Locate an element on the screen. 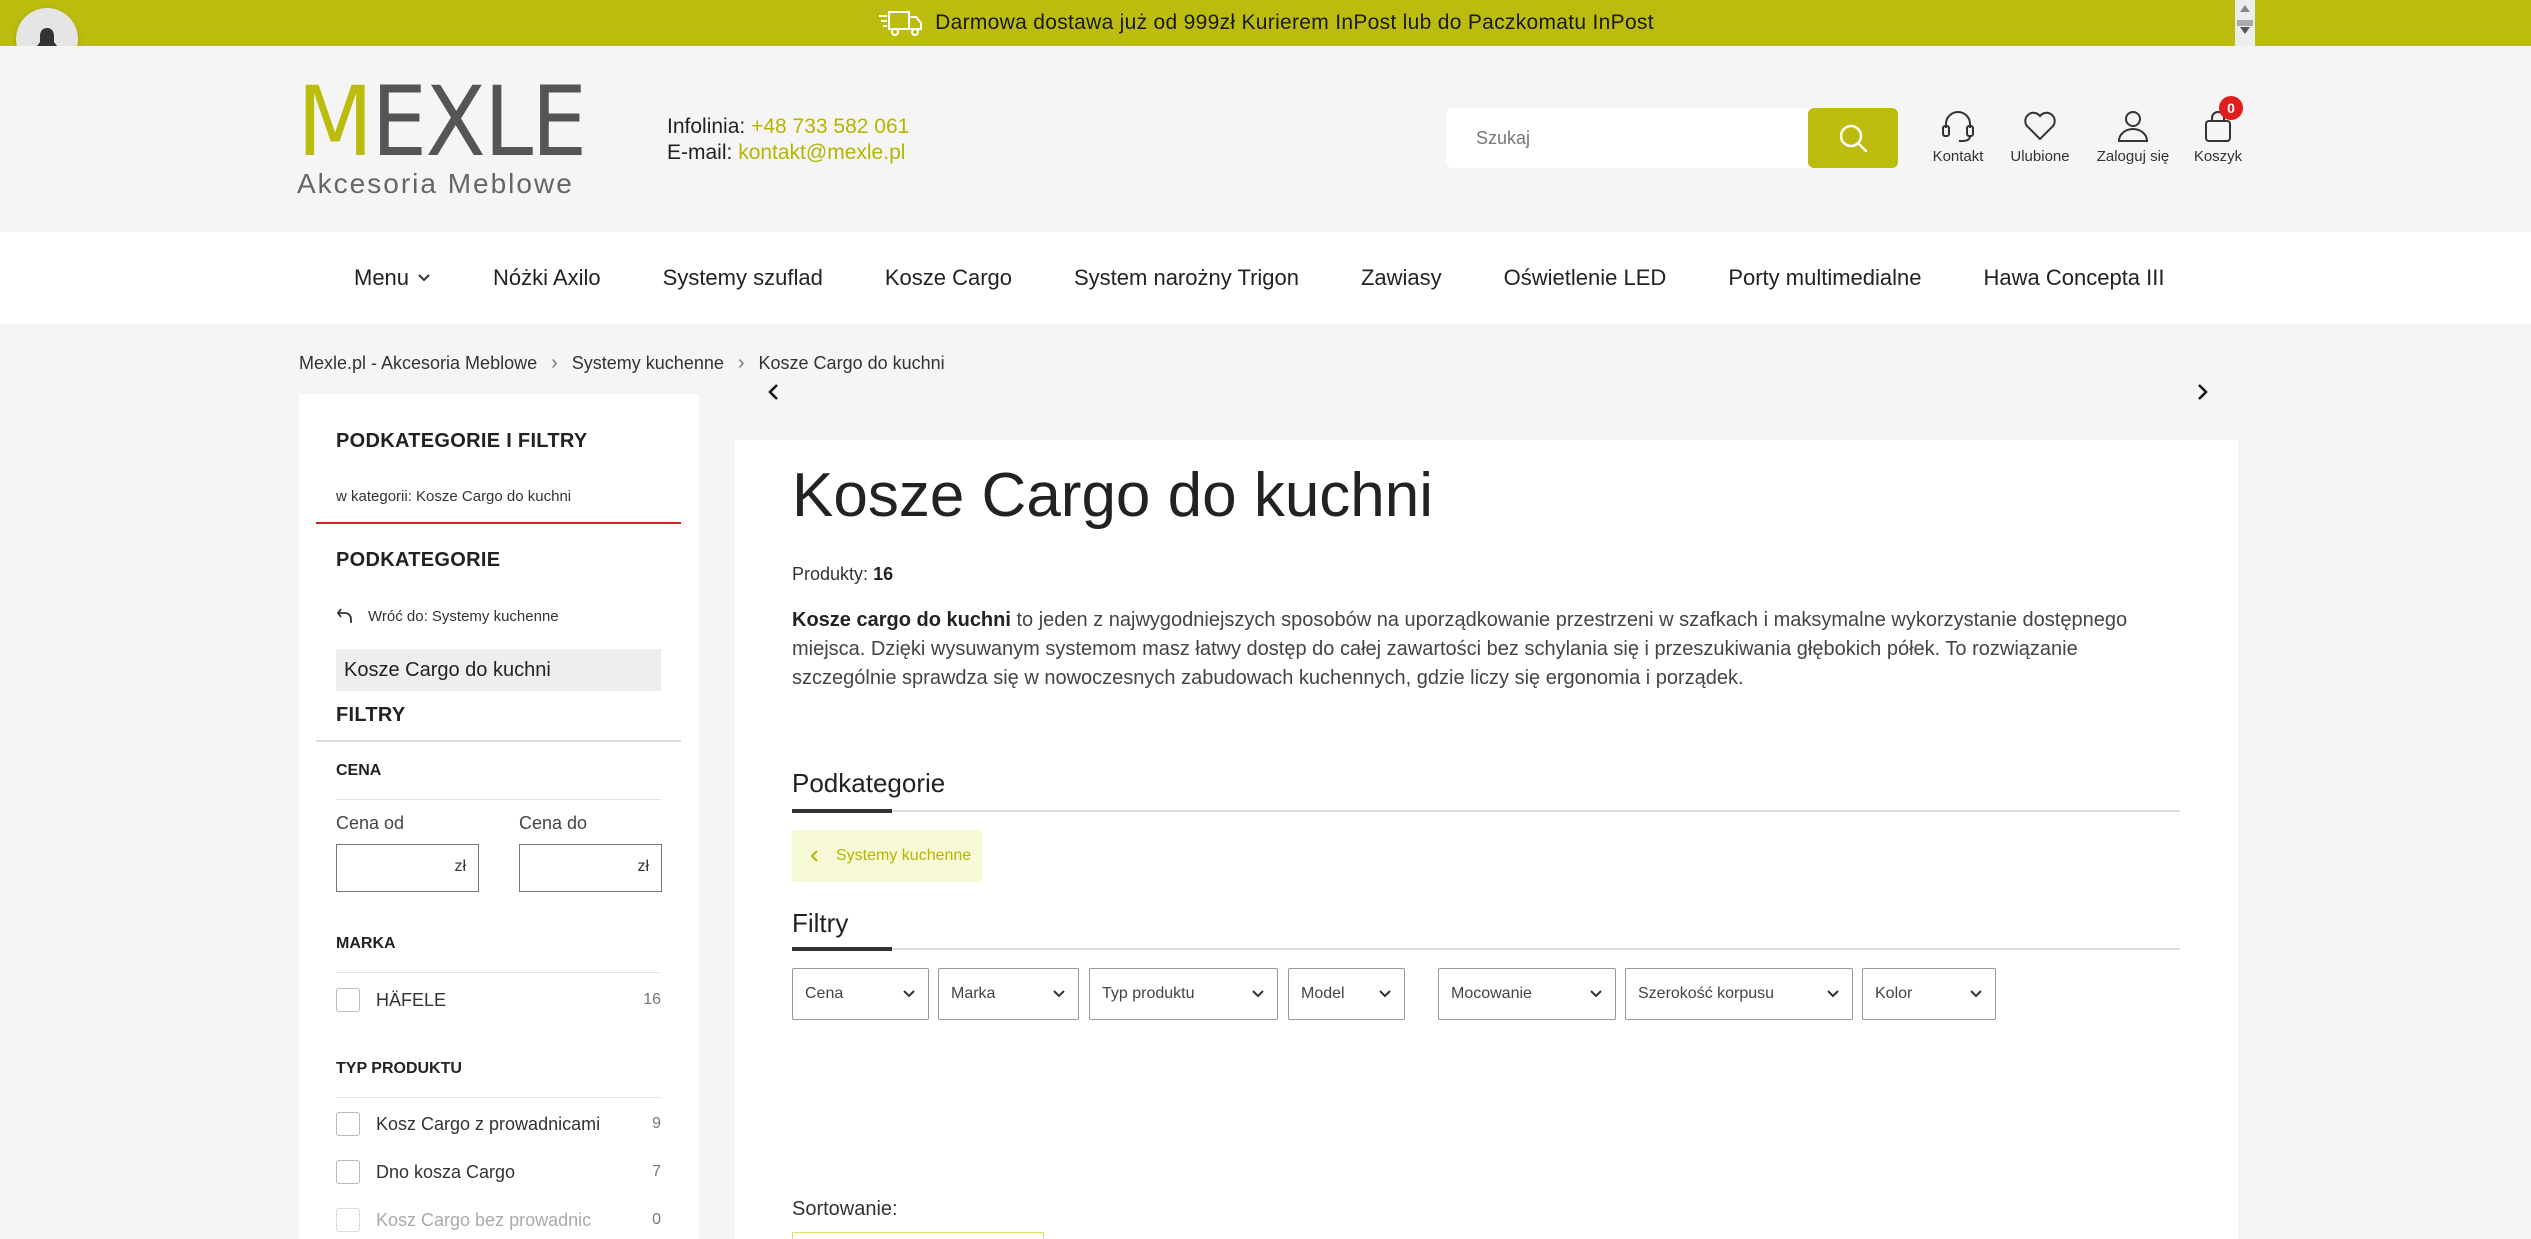 This screenshot has height=1239, width=2531. filter-dropdown-cena: Cena is located at coordinates (860, 994).